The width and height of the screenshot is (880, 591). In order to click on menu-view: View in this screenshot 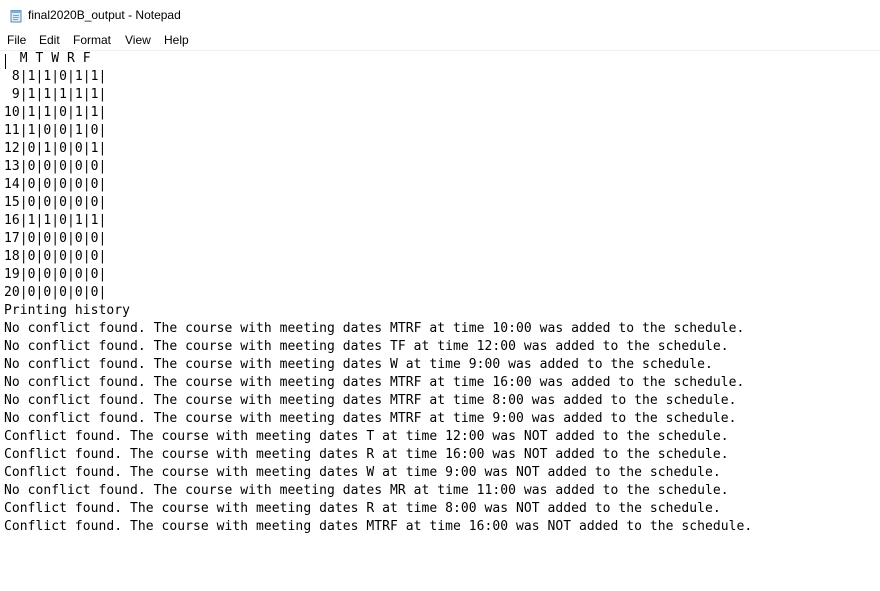, I will do `click(138, 40)`.